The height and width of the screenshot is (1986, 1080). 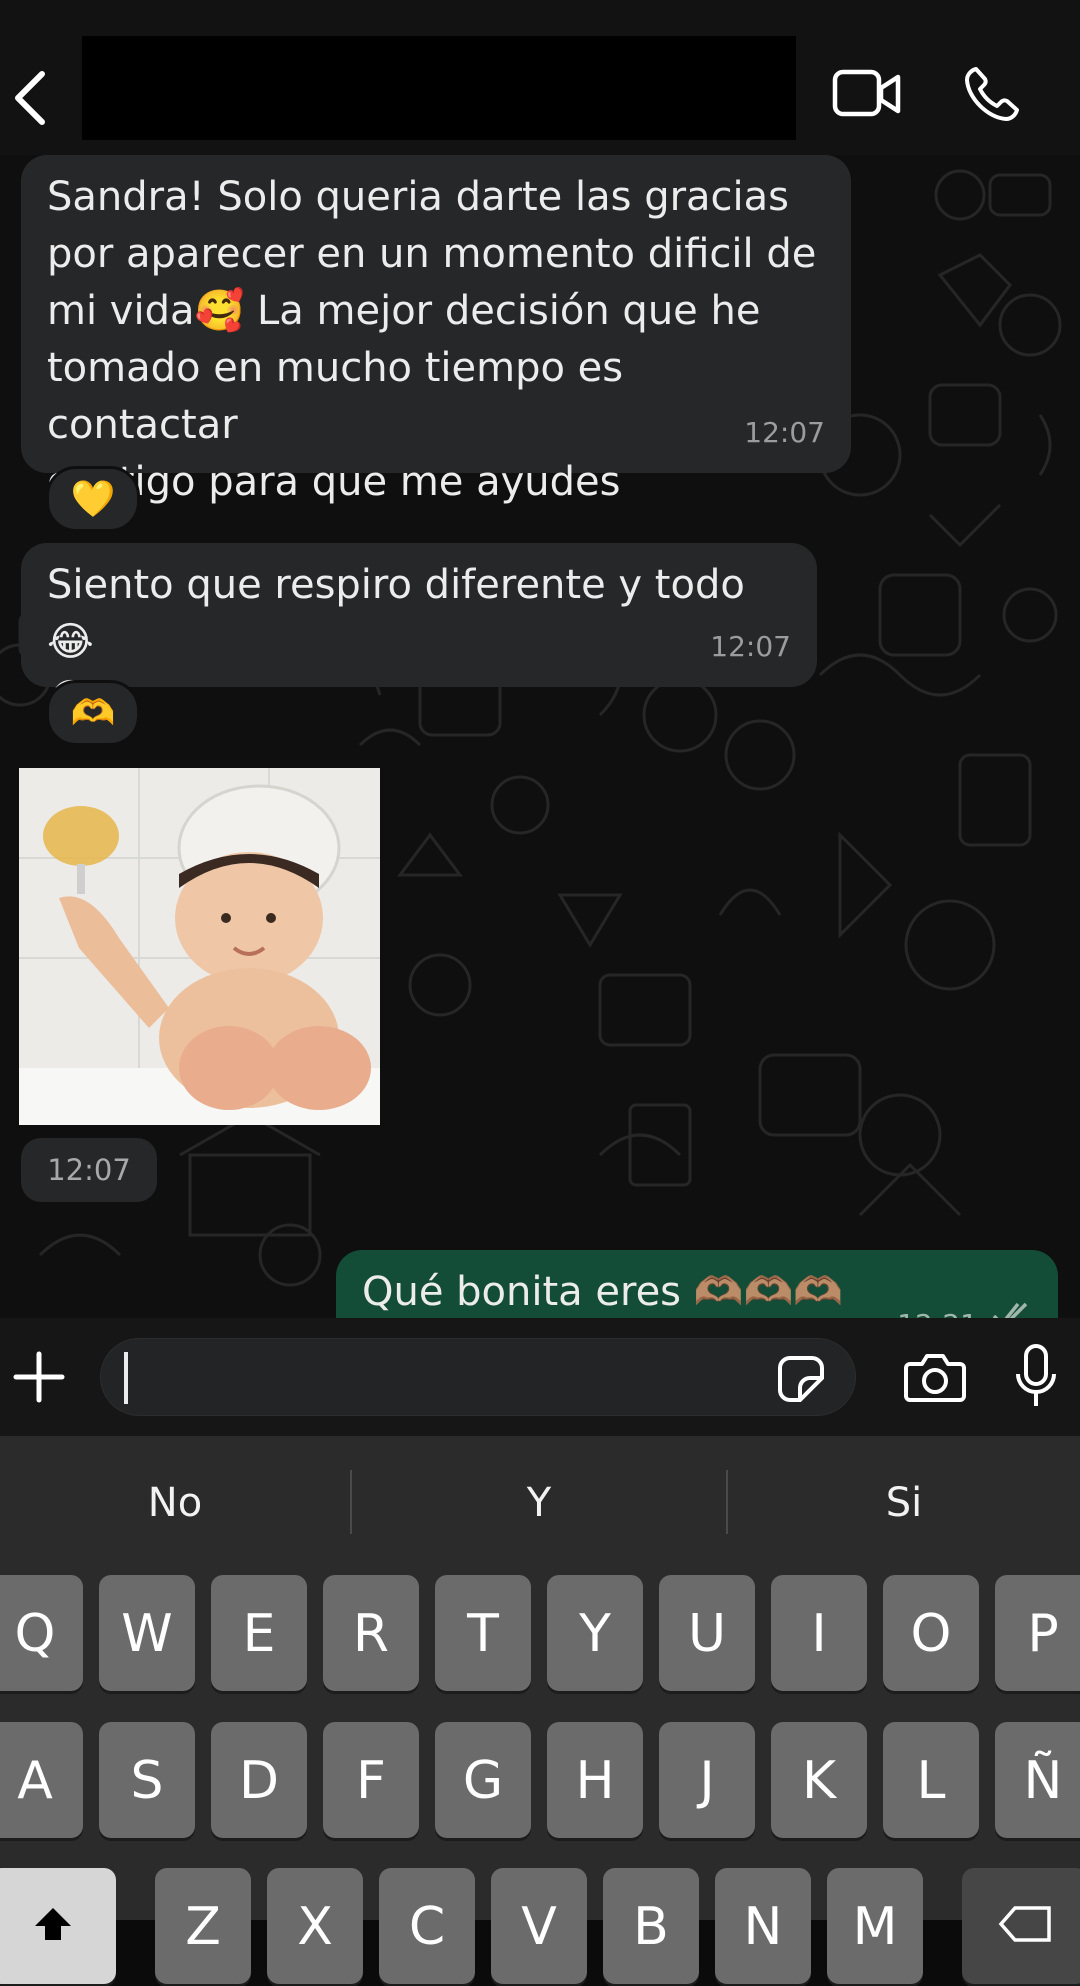 What do you see at coordinates (483, 1780) in the screenshot?
I see `key-g: G` at bounding box center [483, 1780].